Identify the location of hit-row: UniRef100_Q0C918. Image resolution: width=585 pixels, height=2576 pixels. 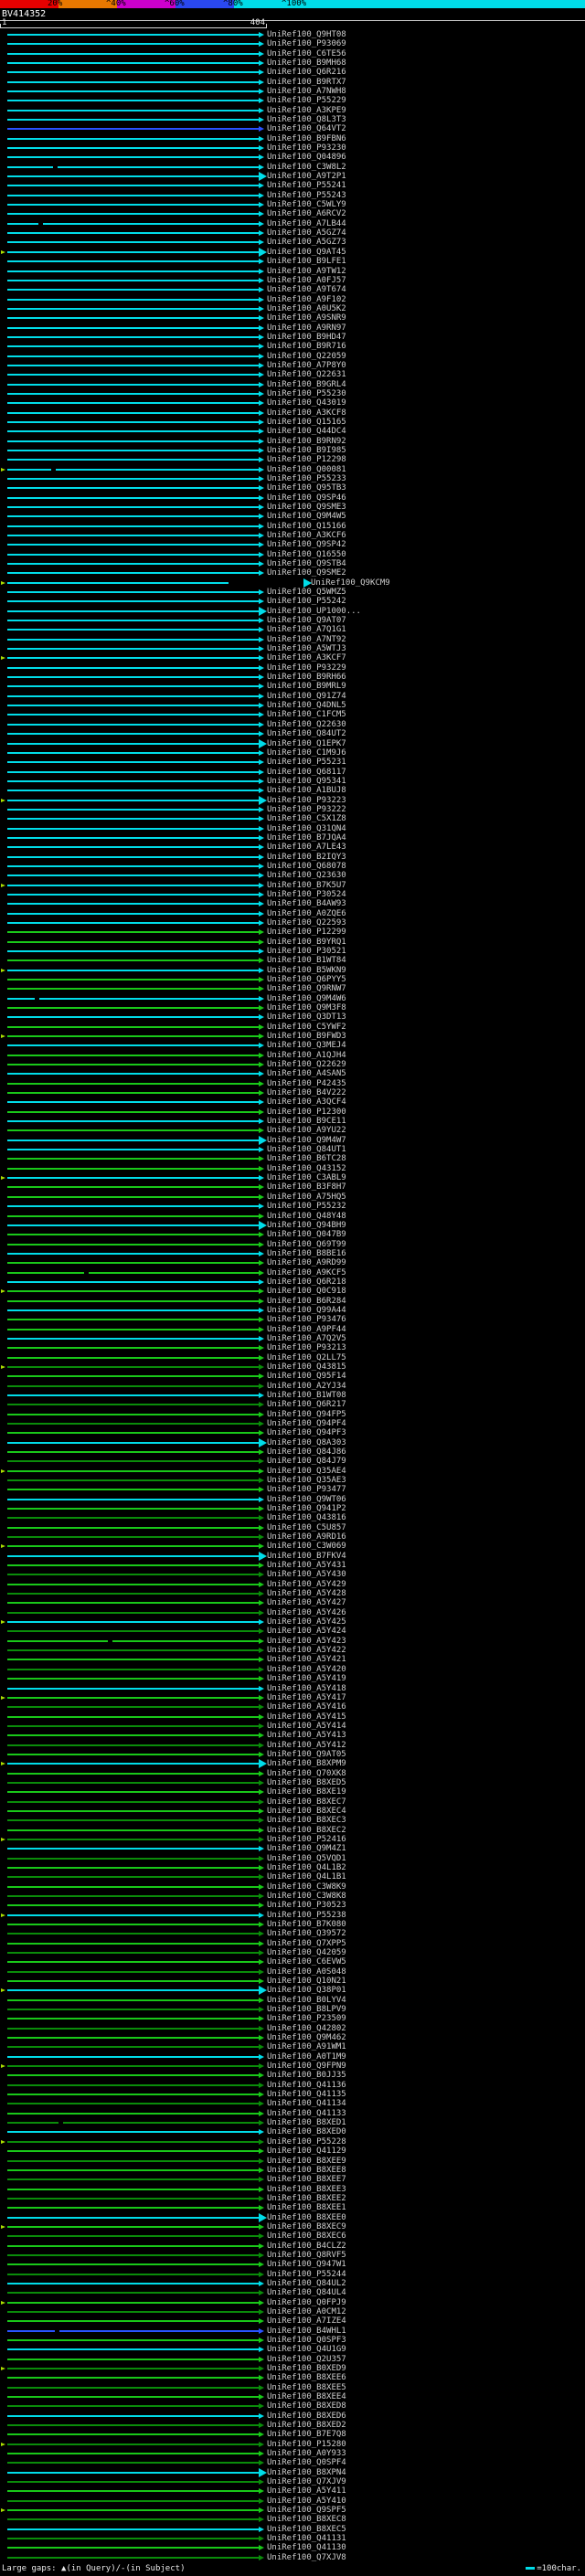
(293, 1291).